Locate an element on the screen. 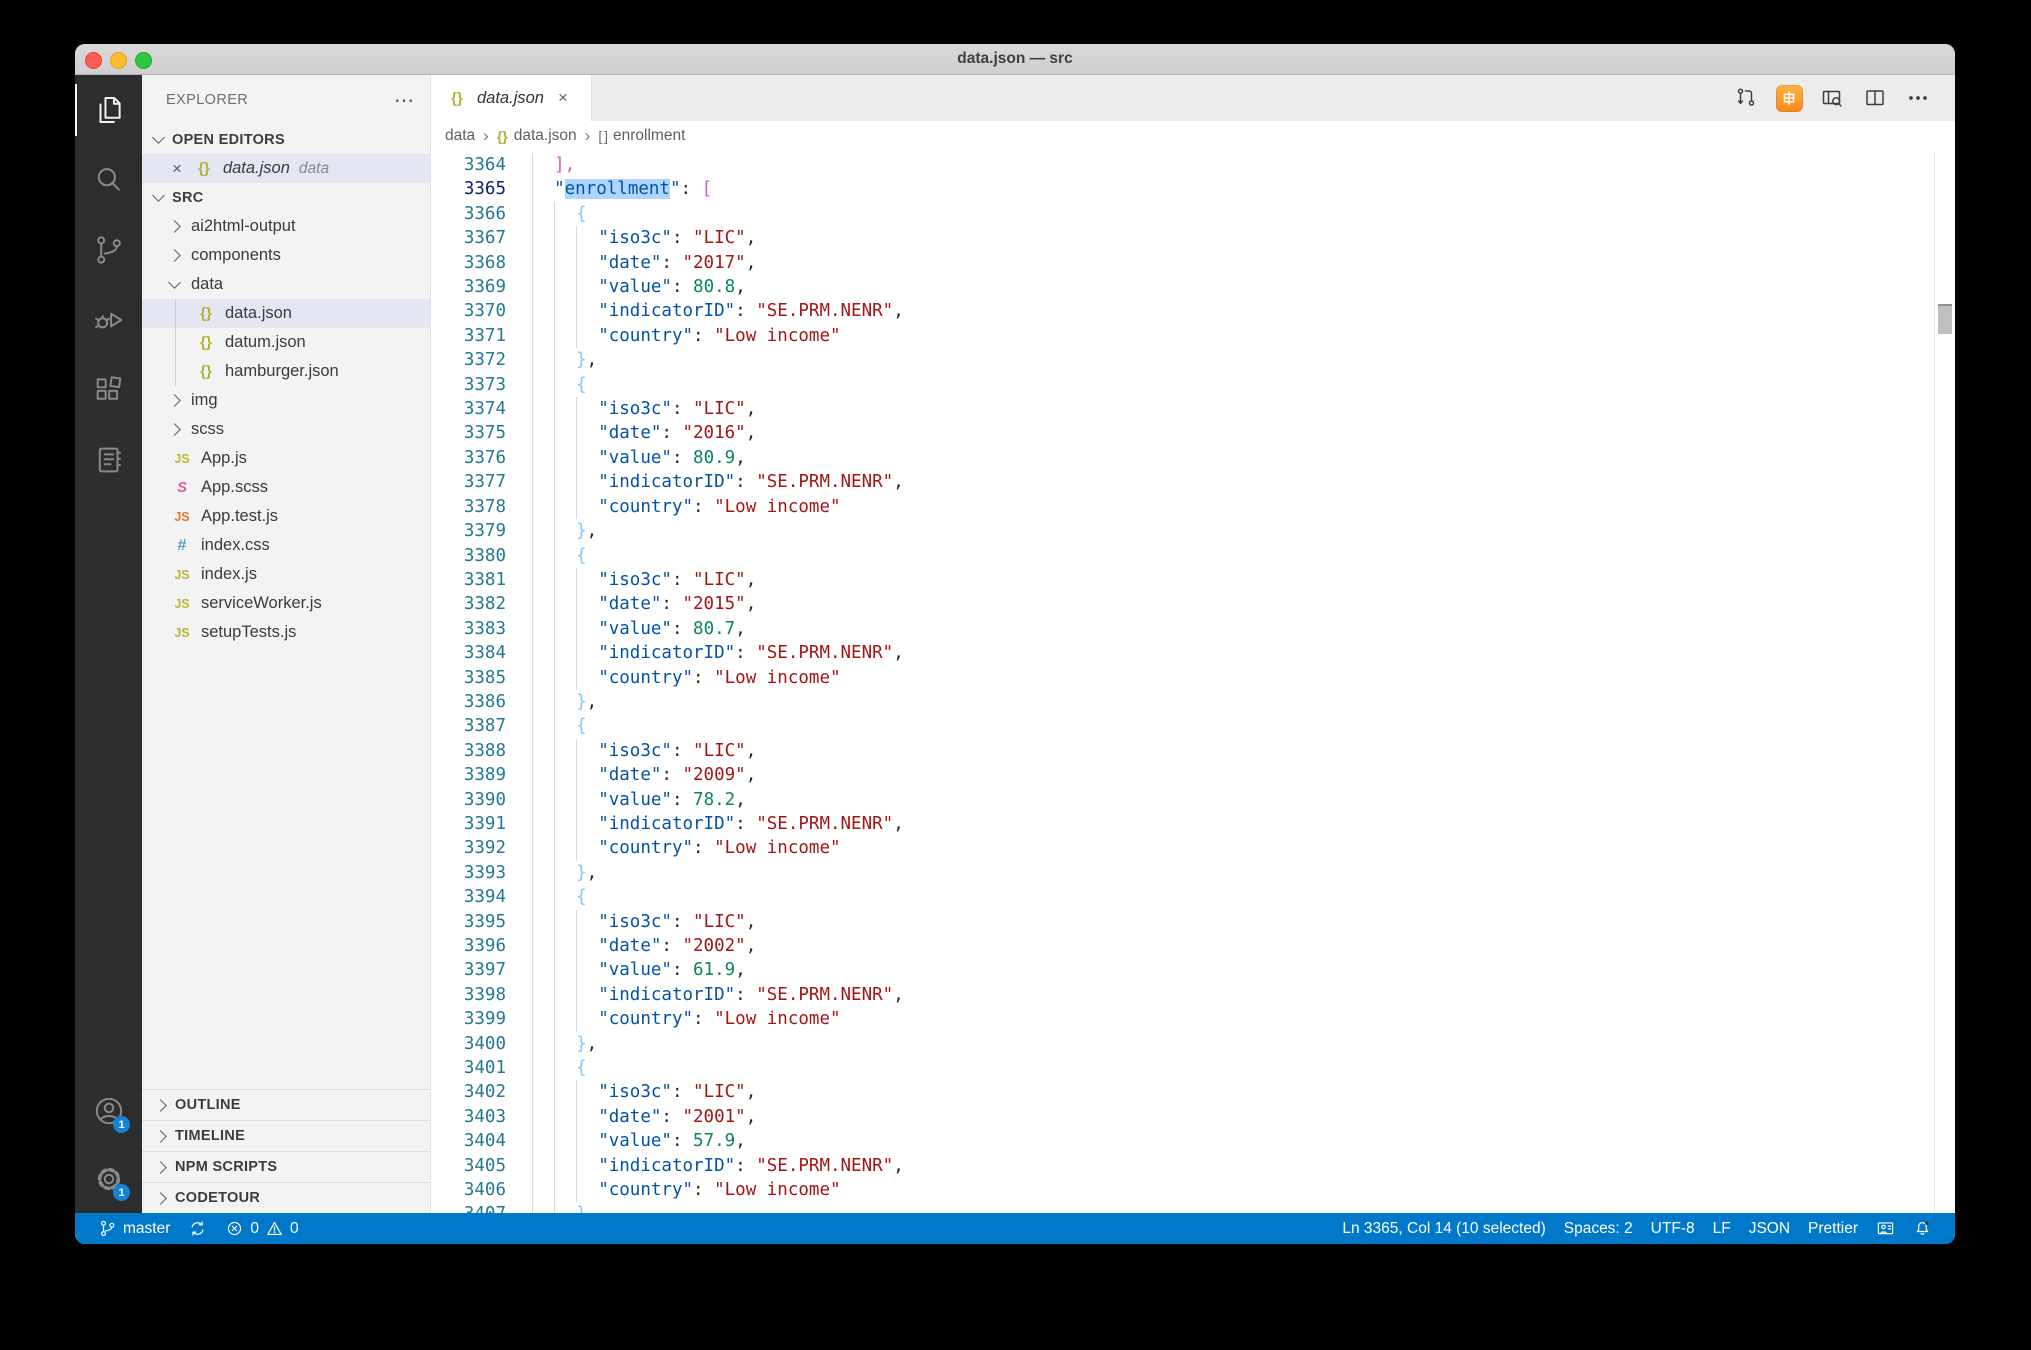  code-line-3406: 3406 "country": "Low income" is located at coordinates (1183, 1190).